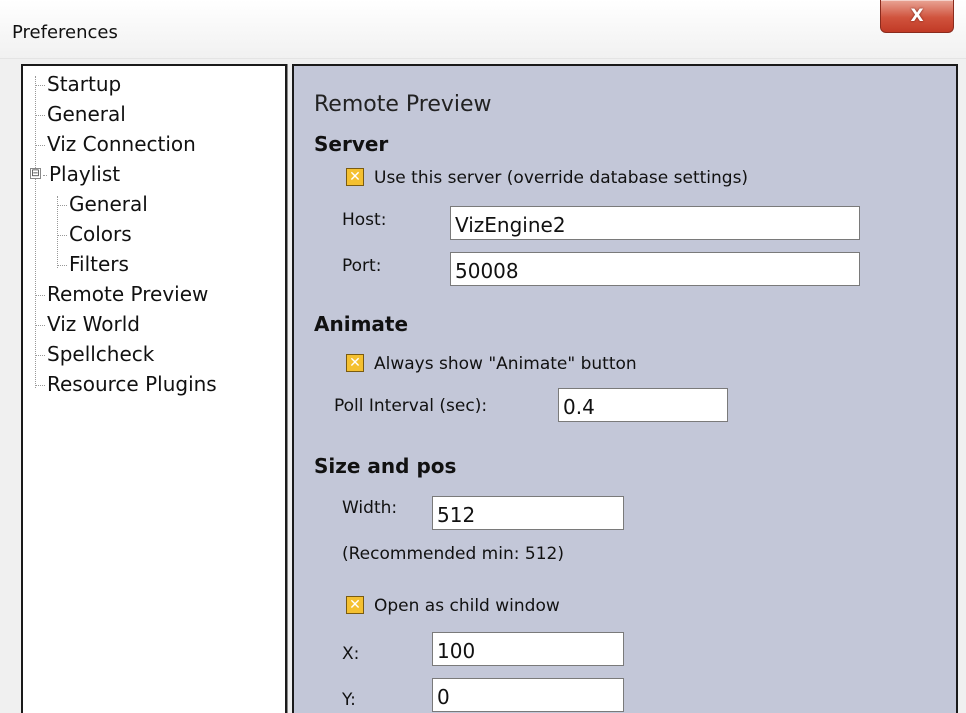 Image resolution: width=966 pixels, height=713 pixels. I want to click on recommended-text: (Recommended min: 512), so click(453, 554).